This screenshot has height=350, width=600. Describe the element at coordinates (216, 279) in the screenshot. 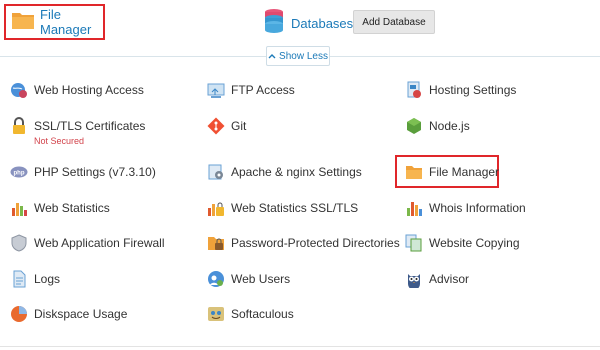

I see `users-globe-icon` at that location.